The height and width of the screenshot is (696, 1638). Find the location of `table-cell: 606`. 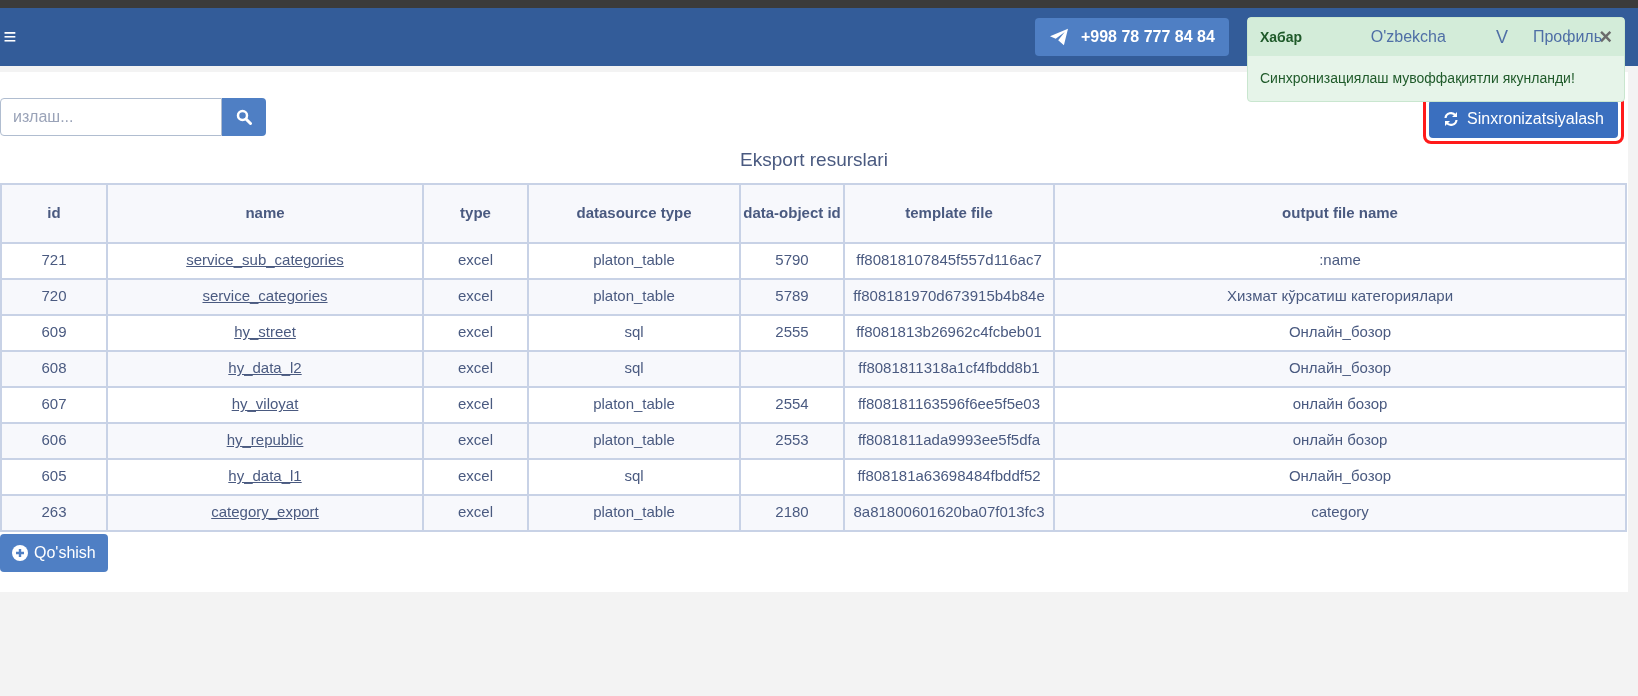

table-cell: 606 is located at coordinates (54, 440).